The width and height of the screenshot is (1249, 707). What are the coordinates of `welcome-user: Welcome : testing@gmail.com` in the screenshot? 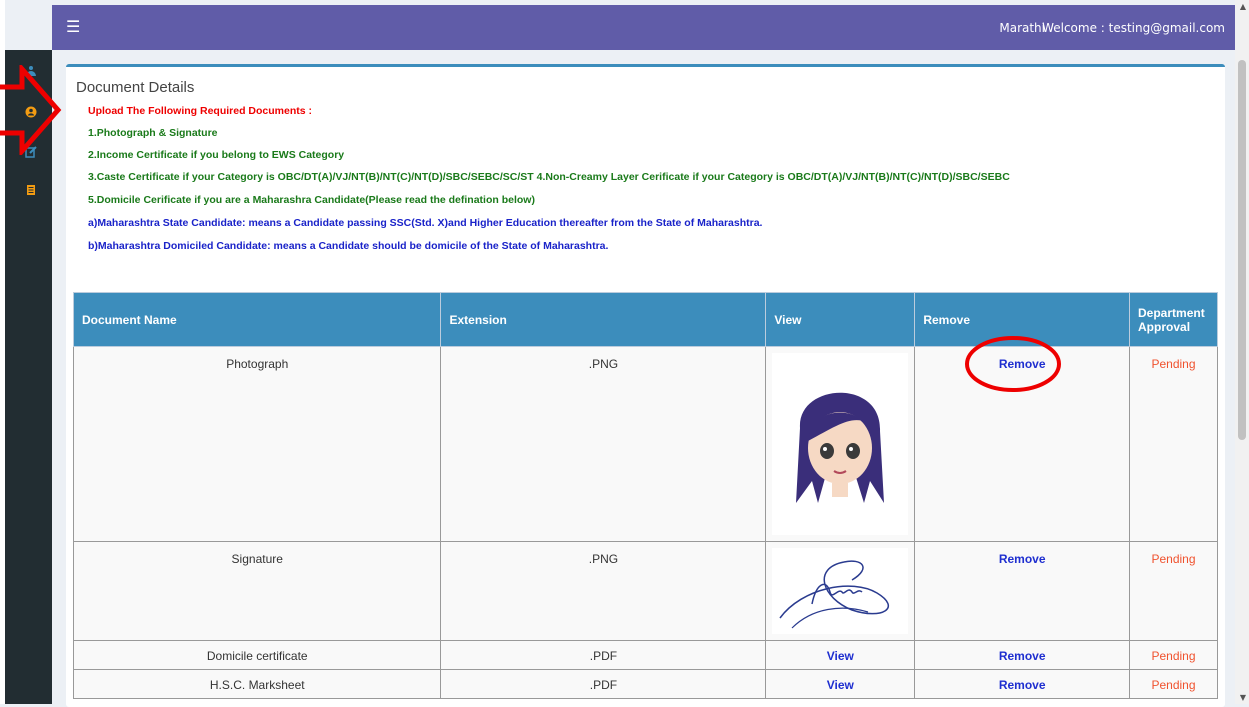 It's located at (1133, 28).